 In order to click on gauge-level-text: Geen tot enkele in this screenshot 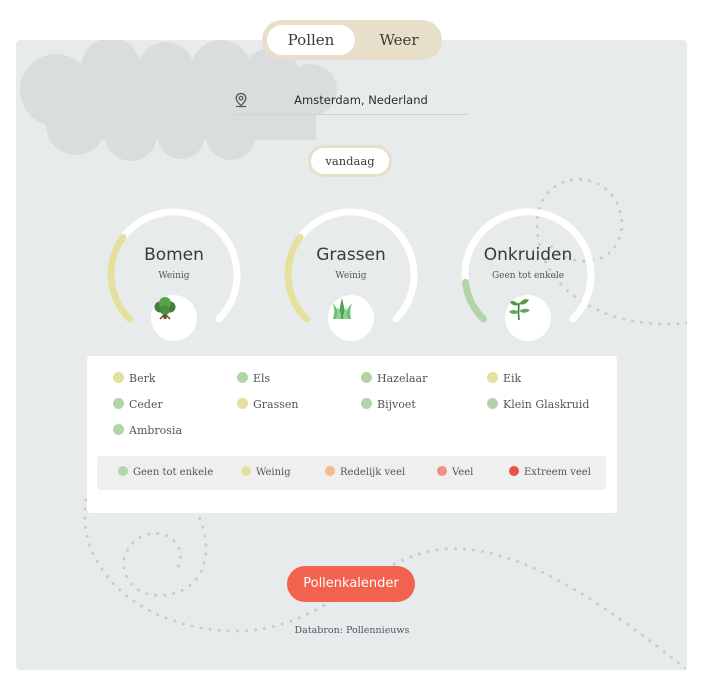, I will do `click(528, 276)`.